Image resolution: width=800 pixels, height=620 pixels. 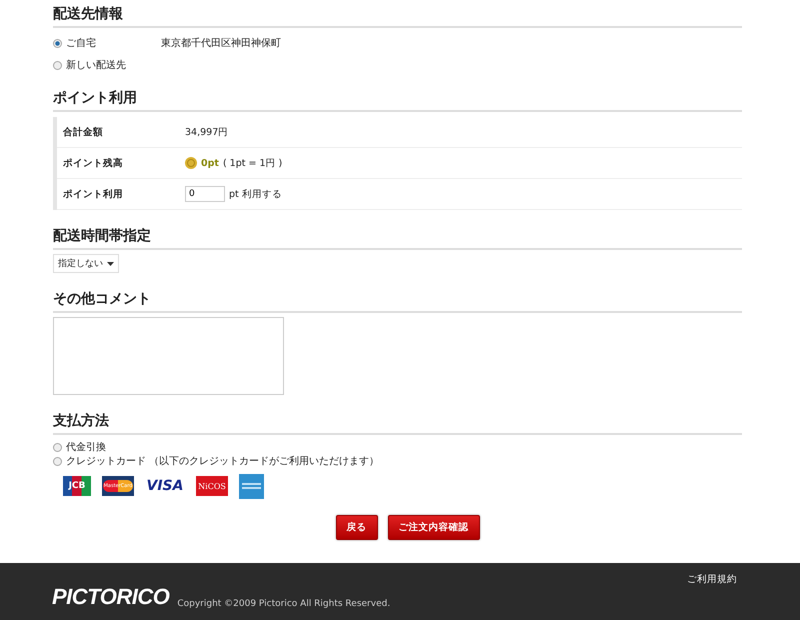 I want to click on form-button: ご注文内容確認, so click(x=434, y=527).